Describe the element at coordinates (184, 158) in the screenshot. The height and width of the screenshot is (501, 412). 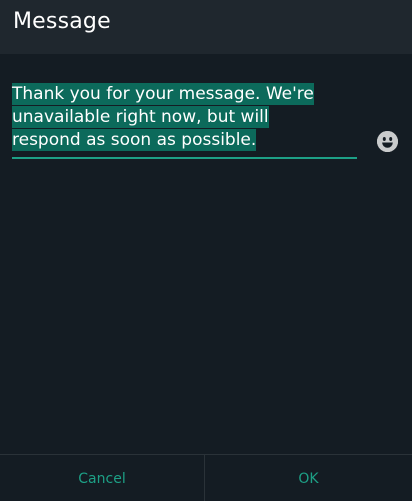
I see `text-field-underline` at that location.